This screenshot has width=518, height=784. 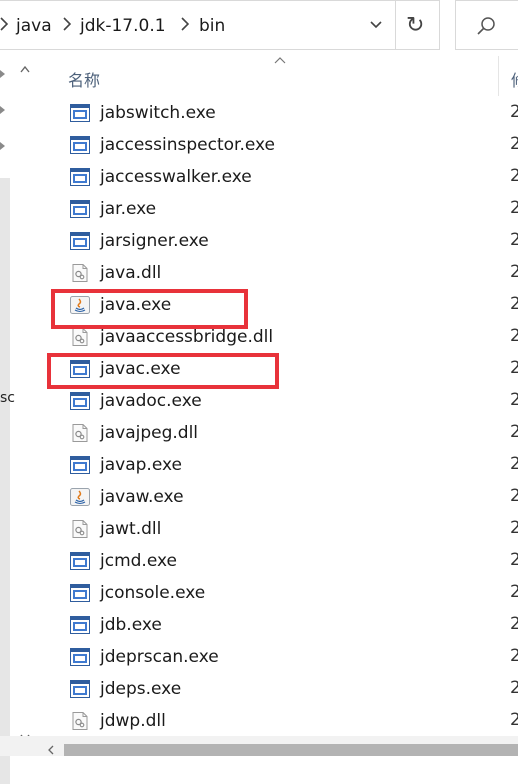 What do you see at coordinates (158, 113) in the screenshot?
I see `file-name: jabswitch.exe` at bounding box center [158, 113].